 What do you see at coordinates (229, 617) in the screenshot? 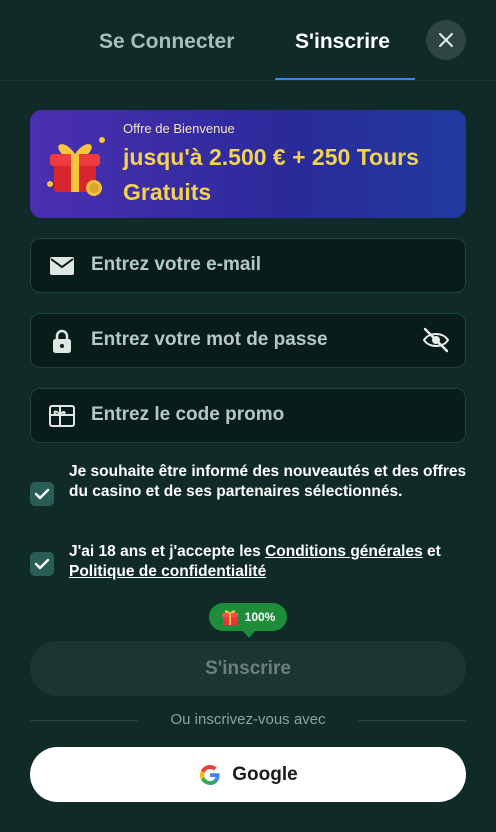
I see `gift-icon` at bounding box center [229, 617].